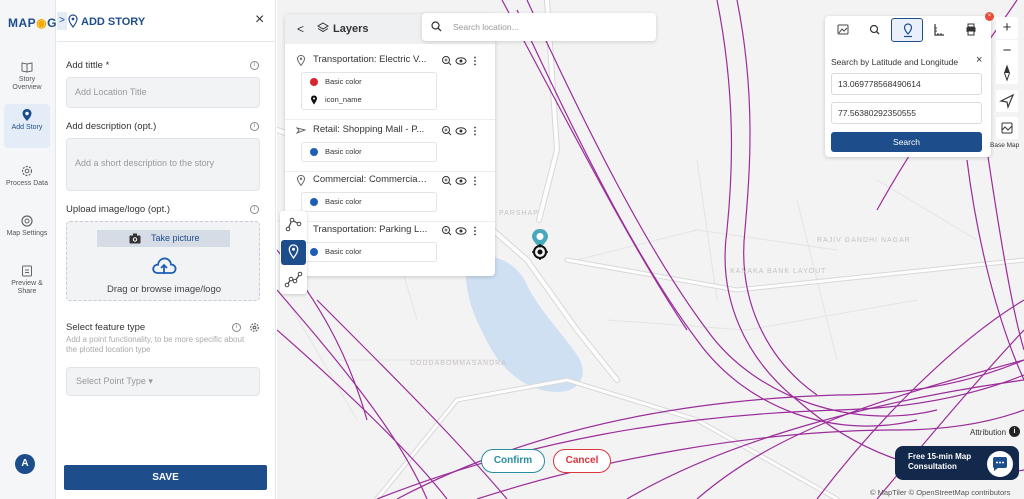 This screenshot has height=499, width=1024. Describe the element at coordinates (106, 327) in the screenshot. I see `feature-type-label: Select feature type` at that location.